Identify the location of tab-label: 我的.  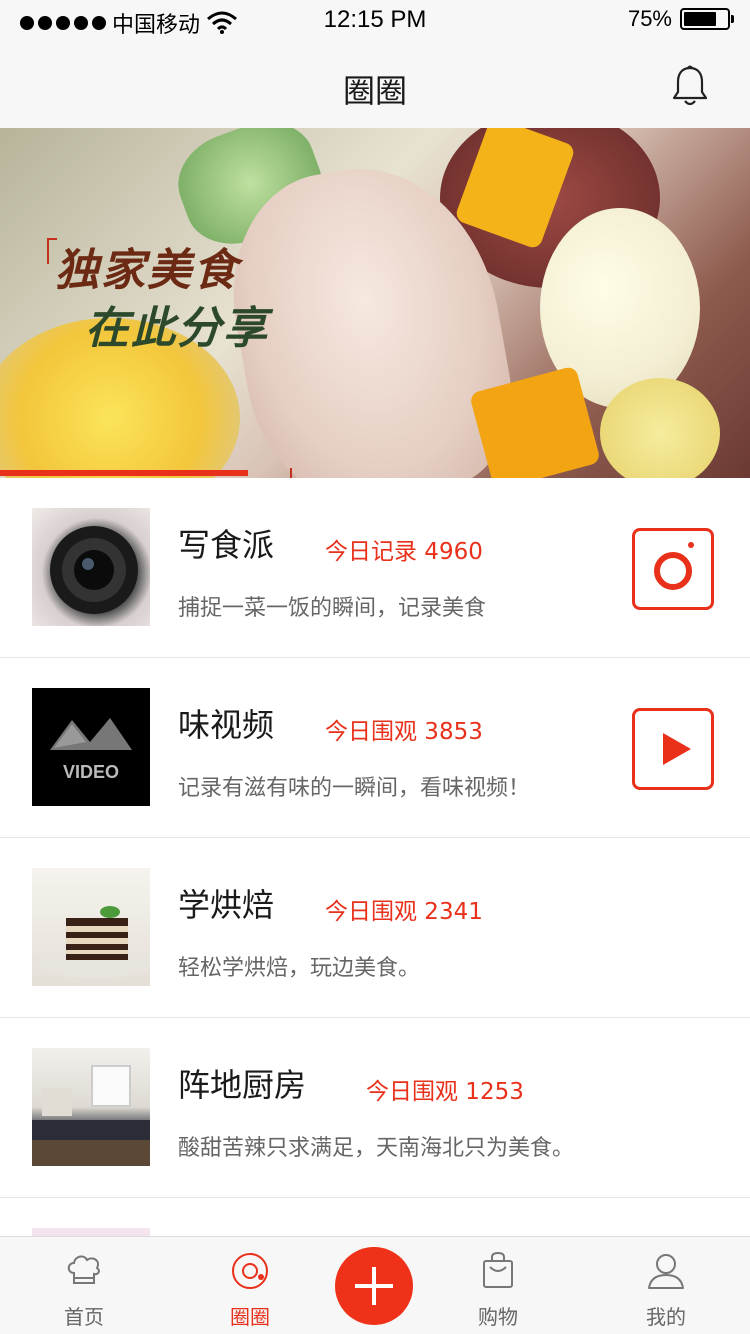
(666, 1317).